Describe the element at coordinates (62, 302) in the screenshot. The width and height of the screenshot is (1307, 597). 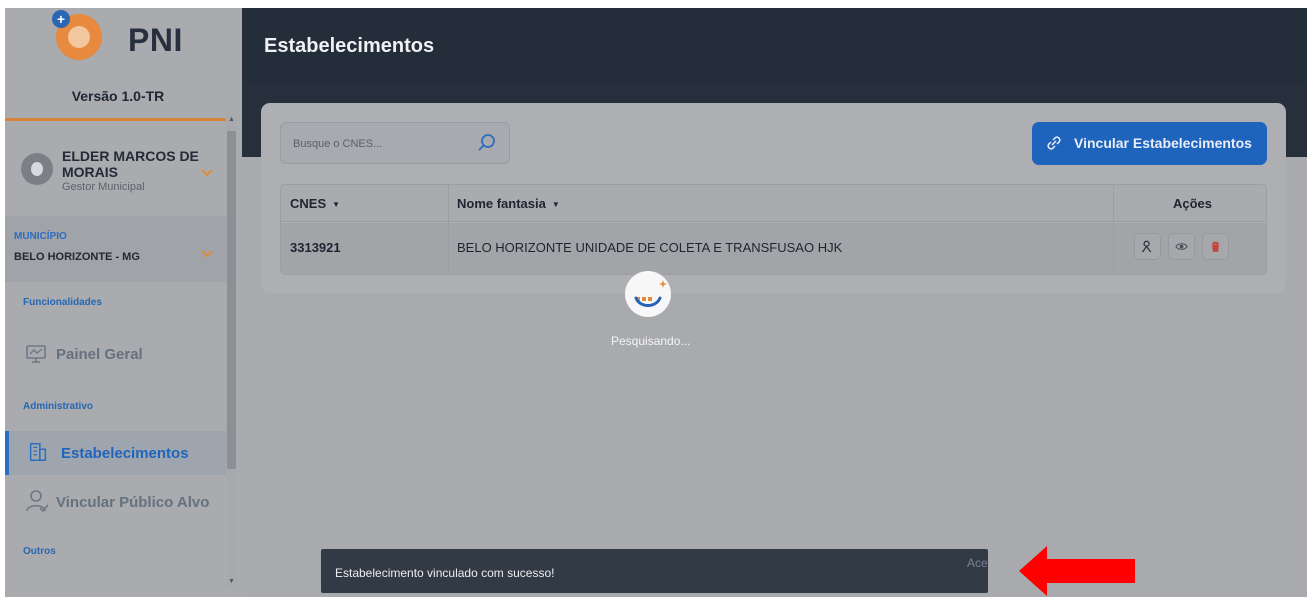
I see `section-funcionalidades: Funcionalidades` at that location.